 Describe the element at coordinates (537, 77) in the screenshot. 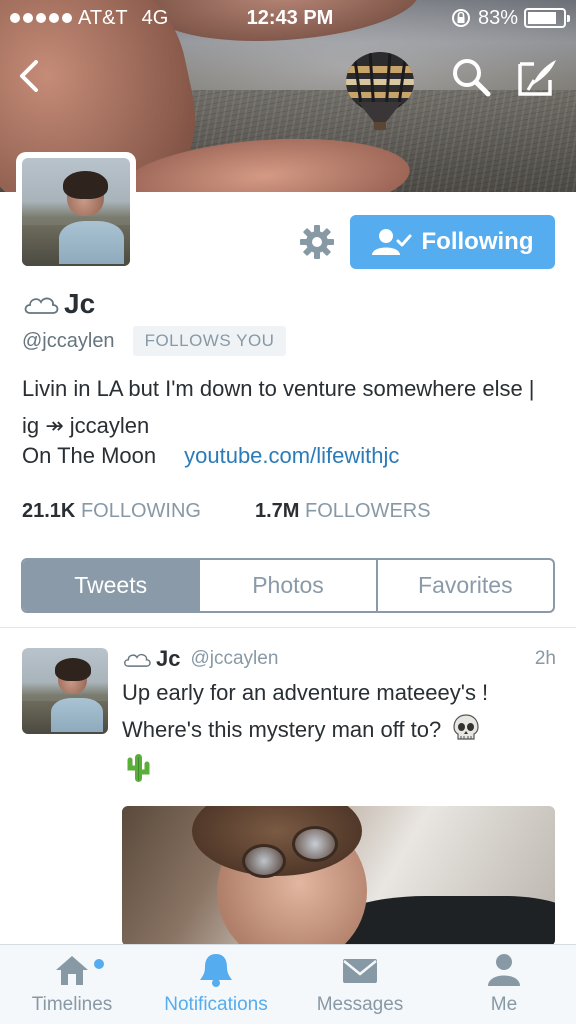

I see `compose-tweet-icon` at that location.